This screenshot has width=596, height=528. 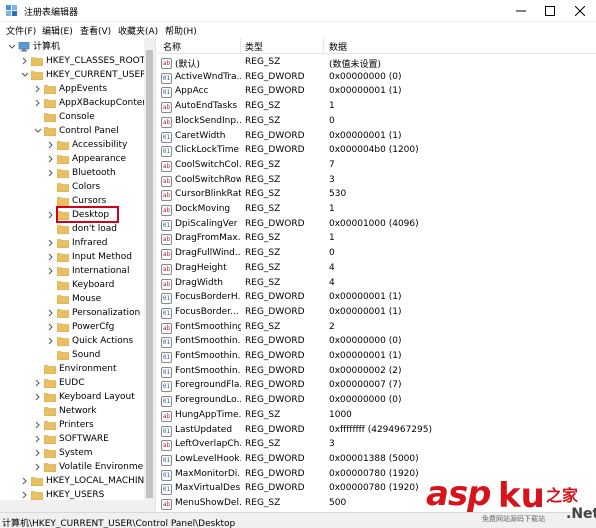 What do you see at coordinates (72, 313) in the screenshot?
I see `tree-item: Personalization` at bounding box center [72, 313].